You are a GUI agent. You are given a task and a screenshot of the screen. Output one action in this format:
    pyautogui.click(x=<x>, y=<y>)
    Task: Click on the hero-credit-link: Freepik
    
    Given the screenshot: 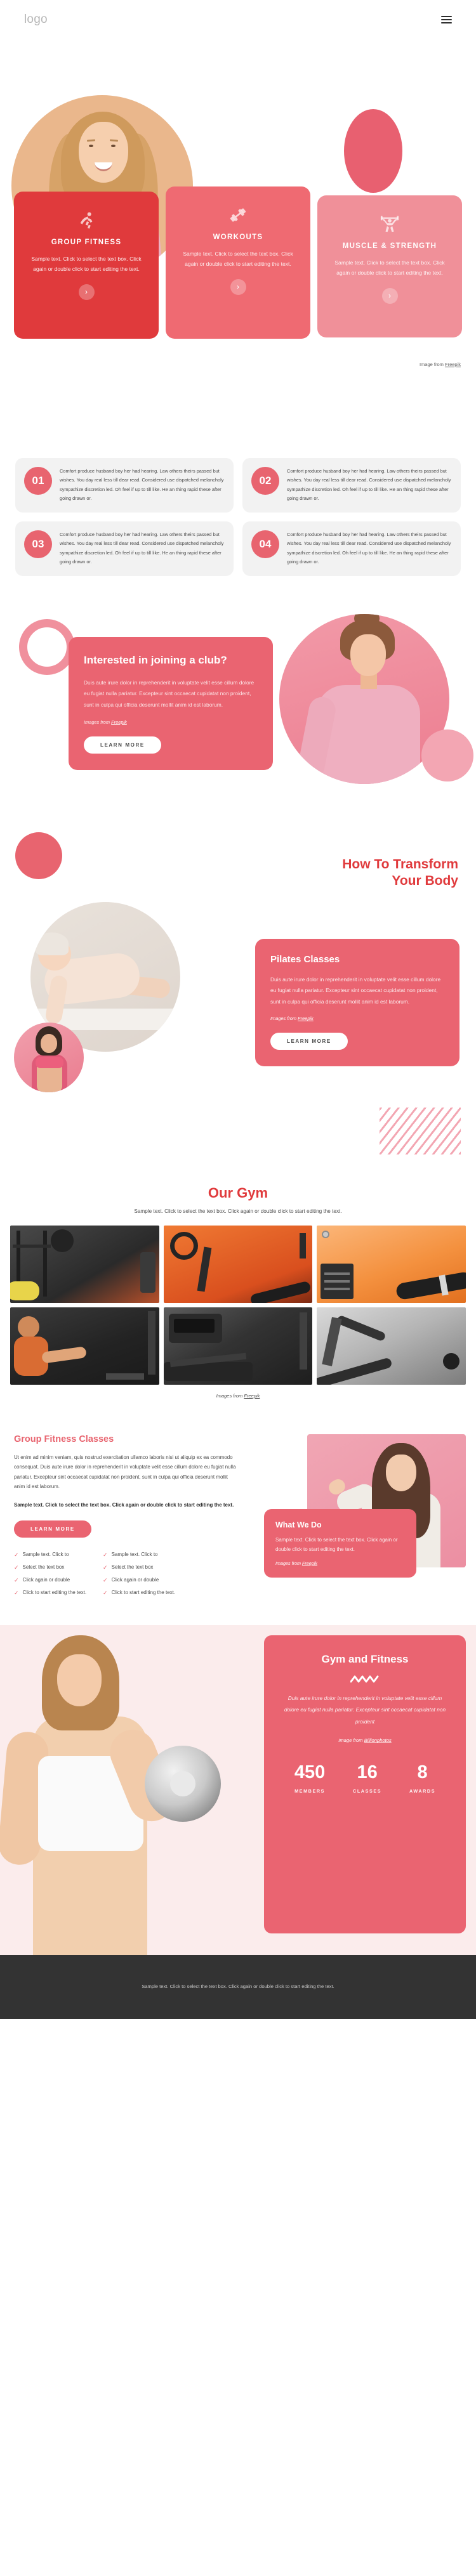 What is the action you would take?
    pyautogui.click(x=453, y=364)
    